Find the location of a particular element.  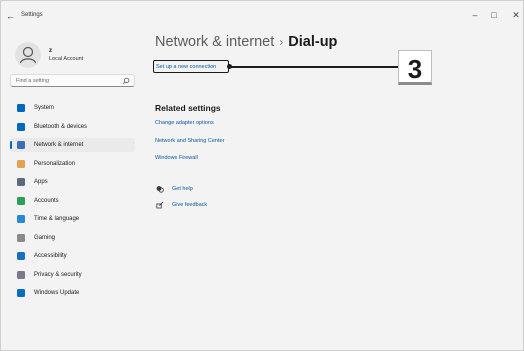

change-adapter-options-link: Change adapter options is located at coordinates (184, 123).